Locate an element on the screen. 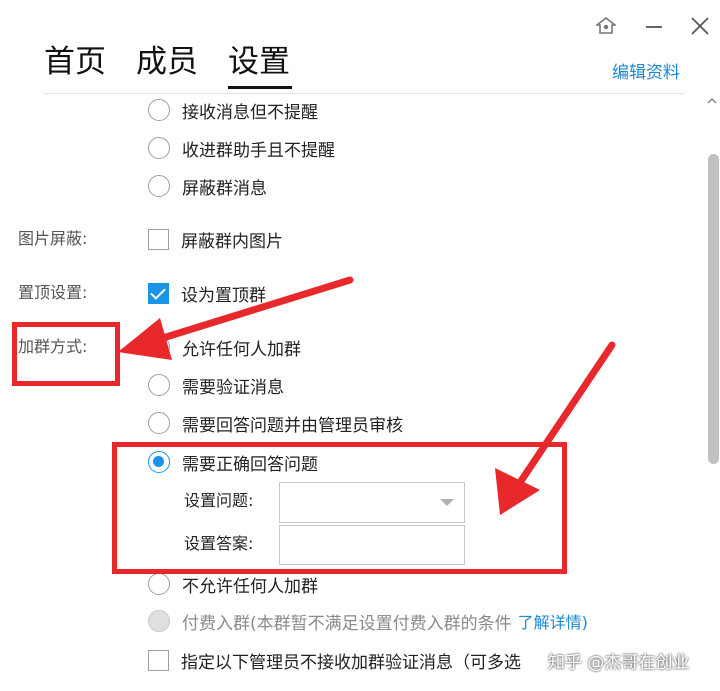 The height and width of the screenshot is (691, 720). radio-paid-join is located at coordinates (159, 621).